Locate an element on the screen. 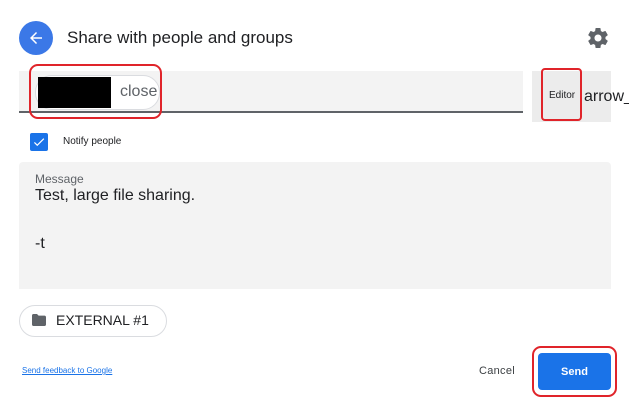 Image resolution: width=629 pixels, height=409 pixels. cancel-button: Cancel is located at coordinates (497, 371).